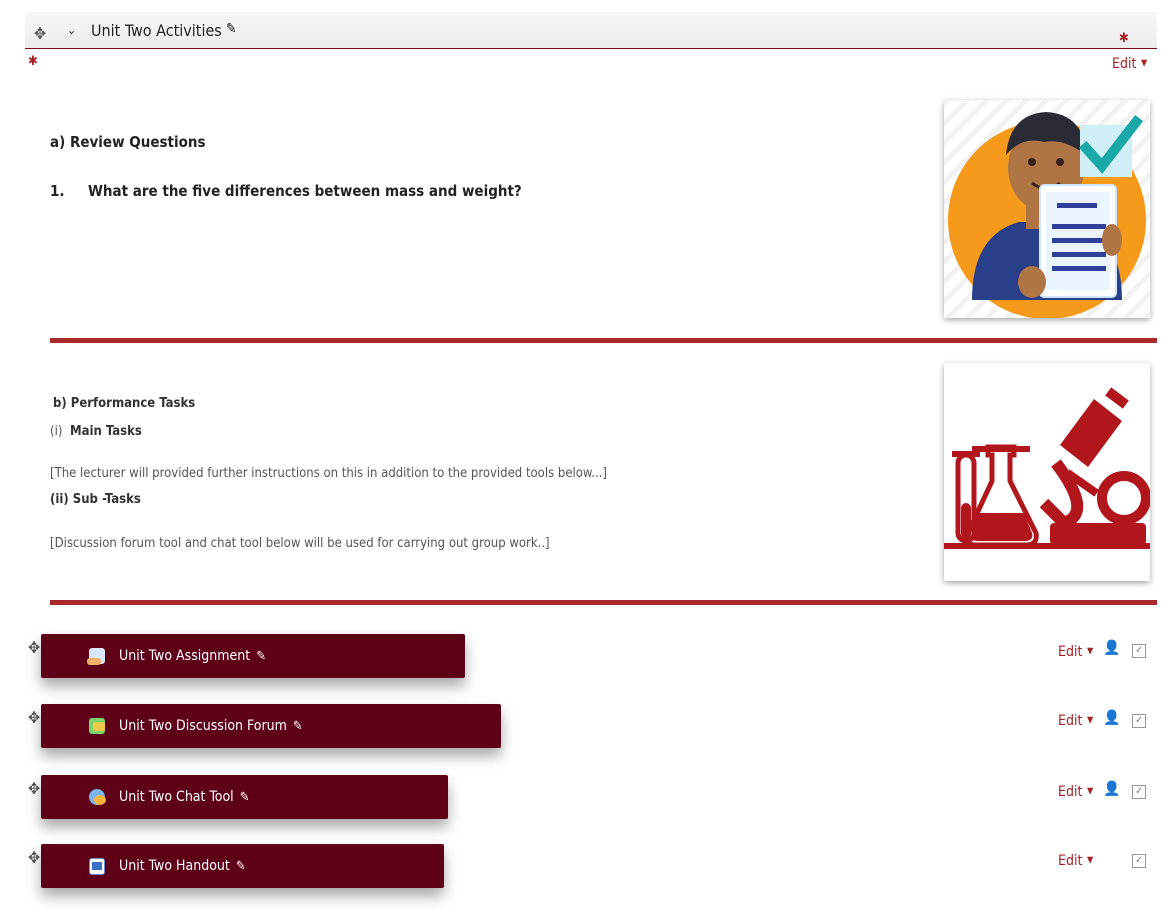  Describe the element at coordinates (184, 656) in the screenshot. I see `activity-name: Unit Two Assignment` at that location.